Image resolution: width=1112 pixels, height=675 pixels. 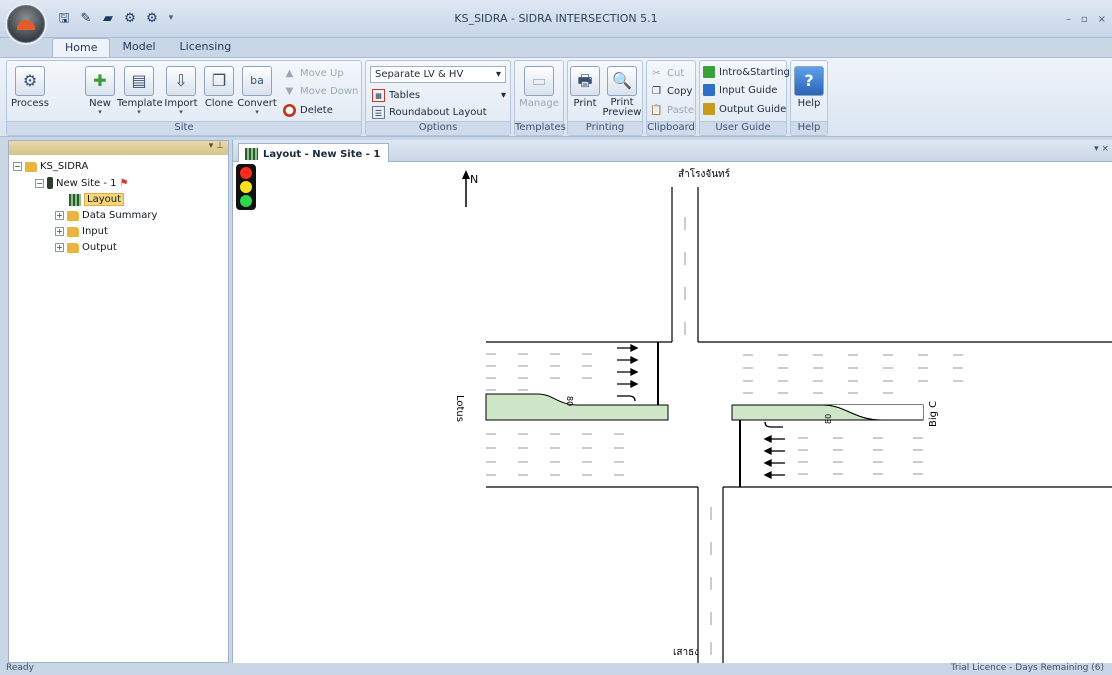 I want to click on restore-button: ▫, so click(x=1084, y=19).